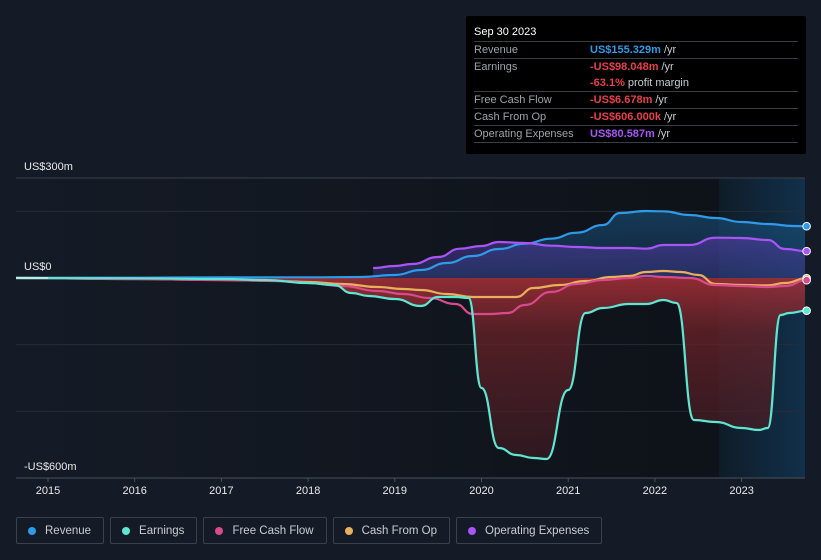 The width and height of the screenshot is (821, 560). I want to click on tooltip-row-label: Free Cash Flow, so click(513, 100).